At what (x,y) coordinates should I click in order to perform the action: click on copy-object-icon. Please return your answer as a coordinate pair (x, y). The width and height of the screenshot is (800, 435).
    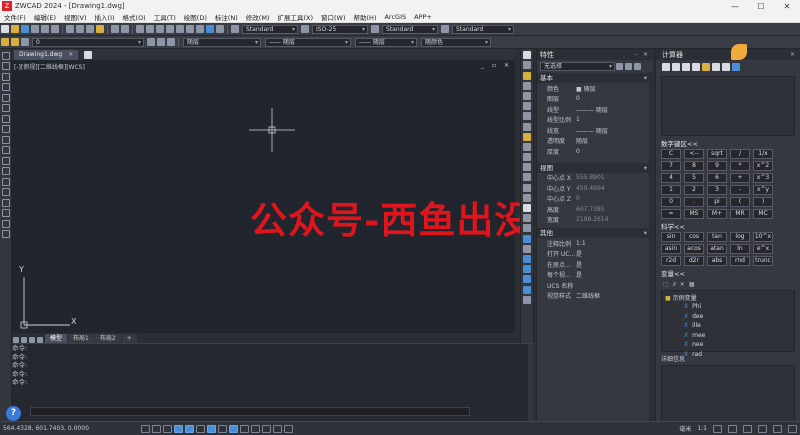
    Looking at the image, I should click on (527, 65).